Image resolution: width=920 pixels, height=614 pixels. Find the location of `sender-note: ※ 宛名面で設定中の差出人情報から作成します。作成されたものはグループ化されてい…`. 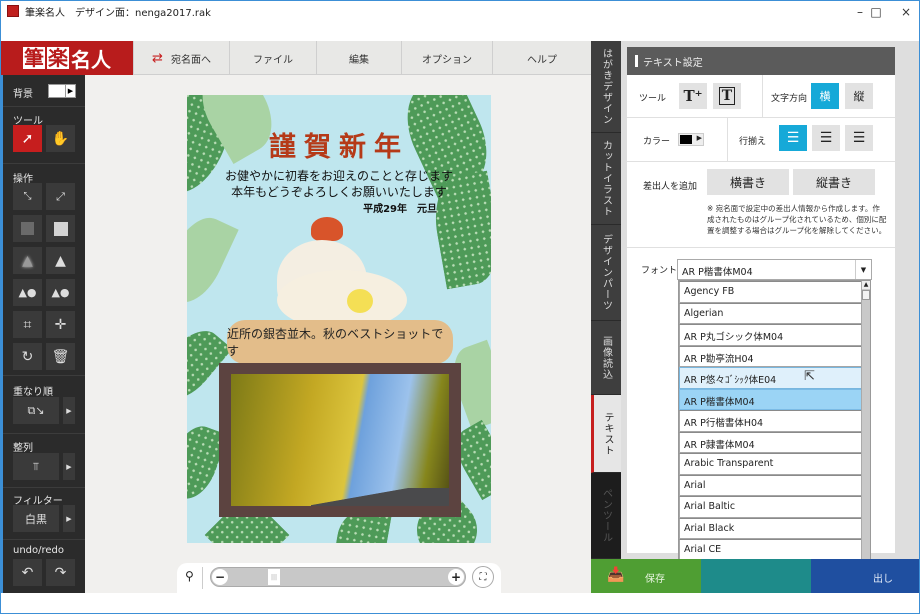

sender-note: ※ 宛名面で設定中の差出人情報から作成します。作成されたものはグループ化されてい… is located at coordinates (797, 219).